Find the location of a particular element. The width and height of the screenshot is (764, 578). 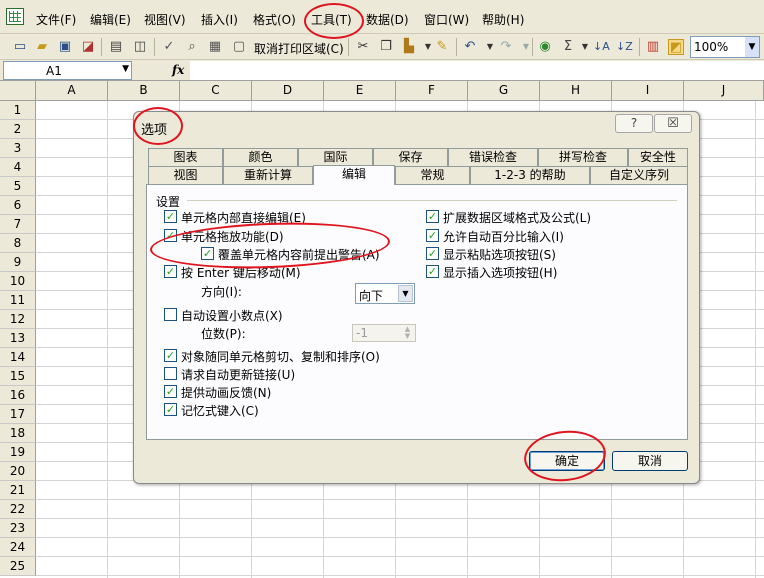

excel-app-icon is located at coordinates (15, 16).